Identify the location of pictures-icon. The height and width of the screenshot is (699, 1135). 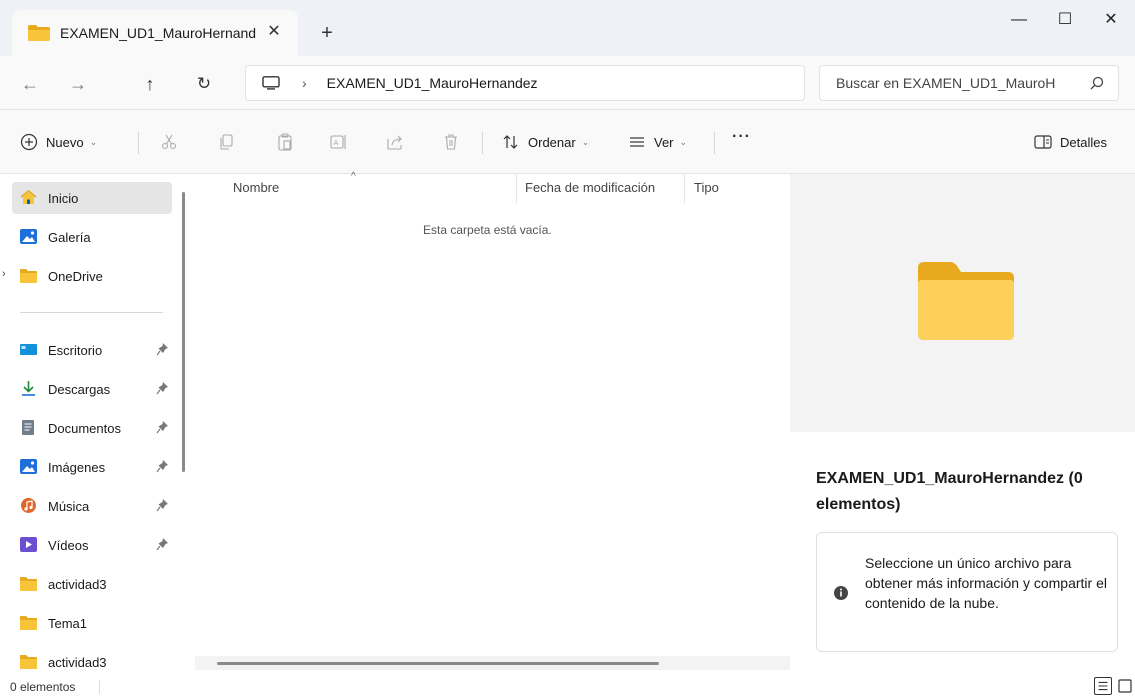
(28, 466).